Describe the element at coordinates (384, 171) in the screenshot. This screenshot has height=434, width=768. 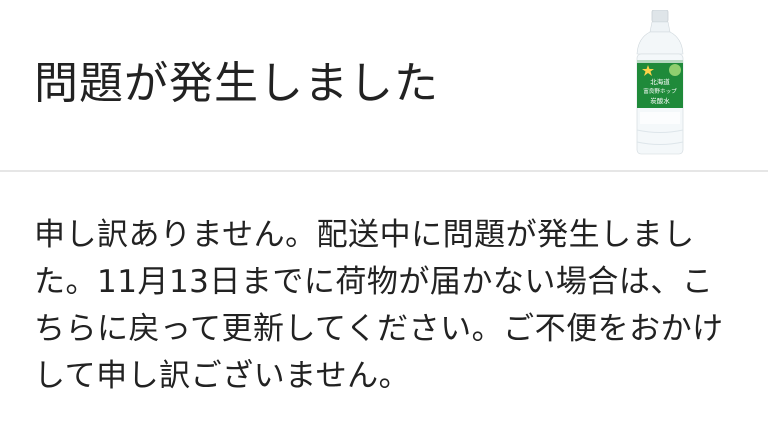
I see `header-divider` at that location.